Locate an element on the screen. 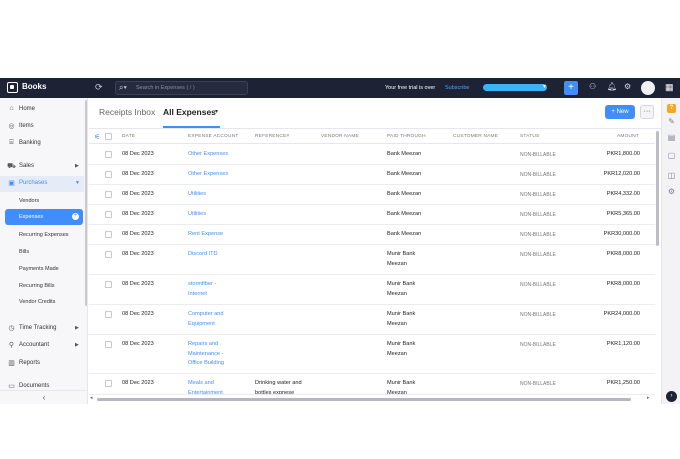 This screenshot has height=459, width=680. search-input: Search in Expenses ( / ) is located at coordinates (165, 88).